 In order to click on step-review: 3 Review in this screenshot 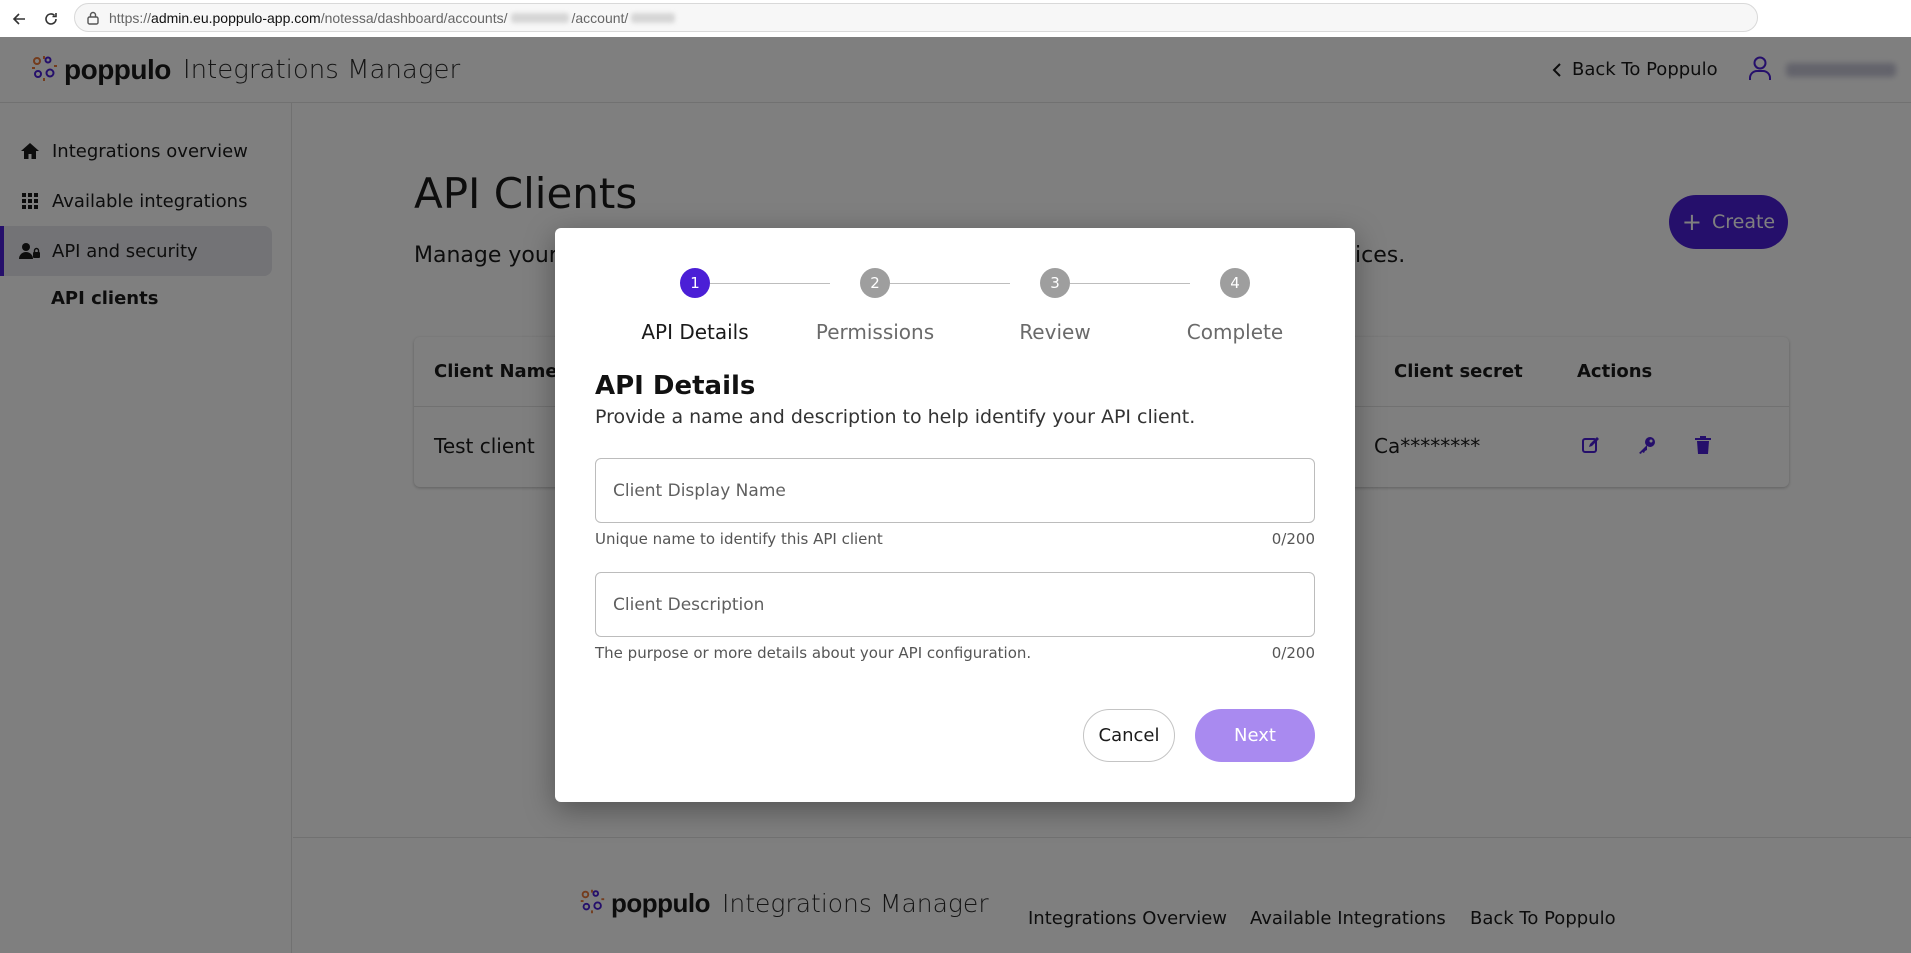, I will do `click(1055, 306)`.